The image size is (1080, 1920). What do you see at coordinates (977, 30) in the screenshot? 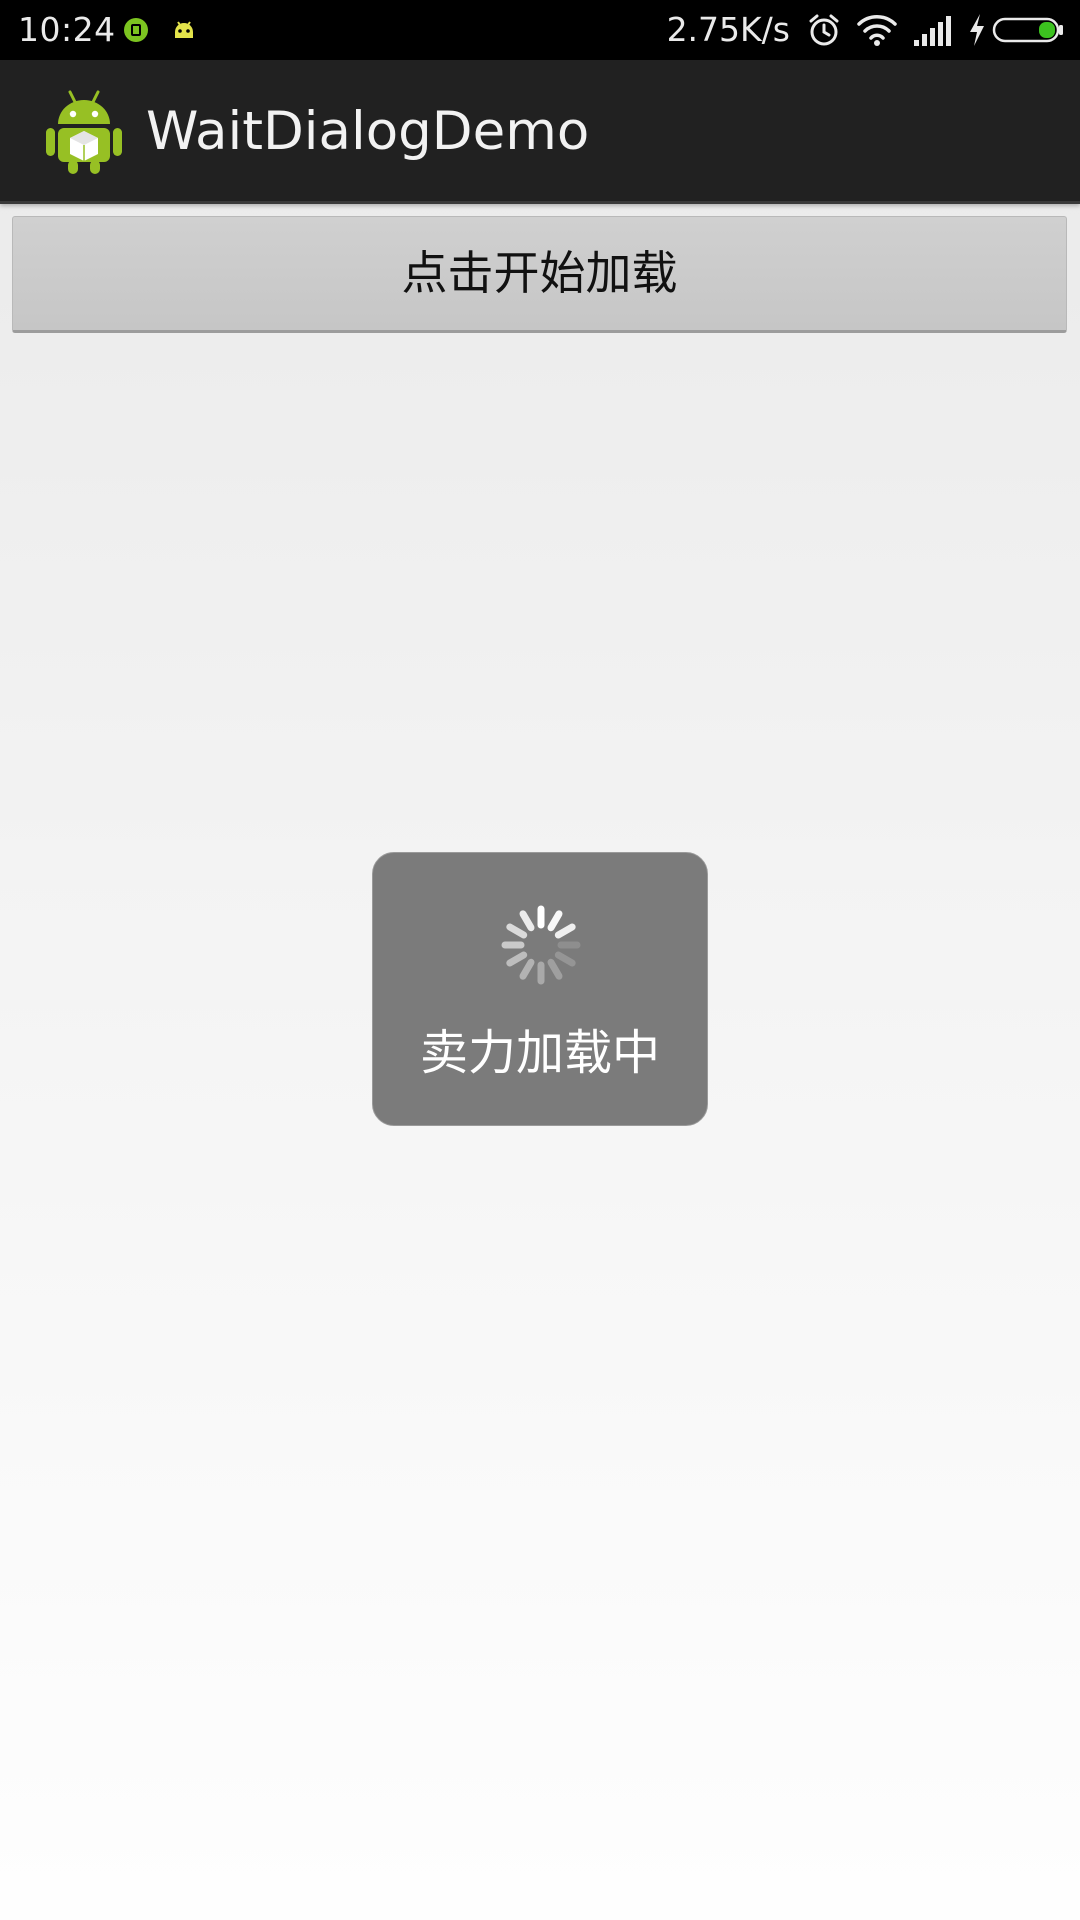
I see `charging-icon` at bounding box center [977, 30].